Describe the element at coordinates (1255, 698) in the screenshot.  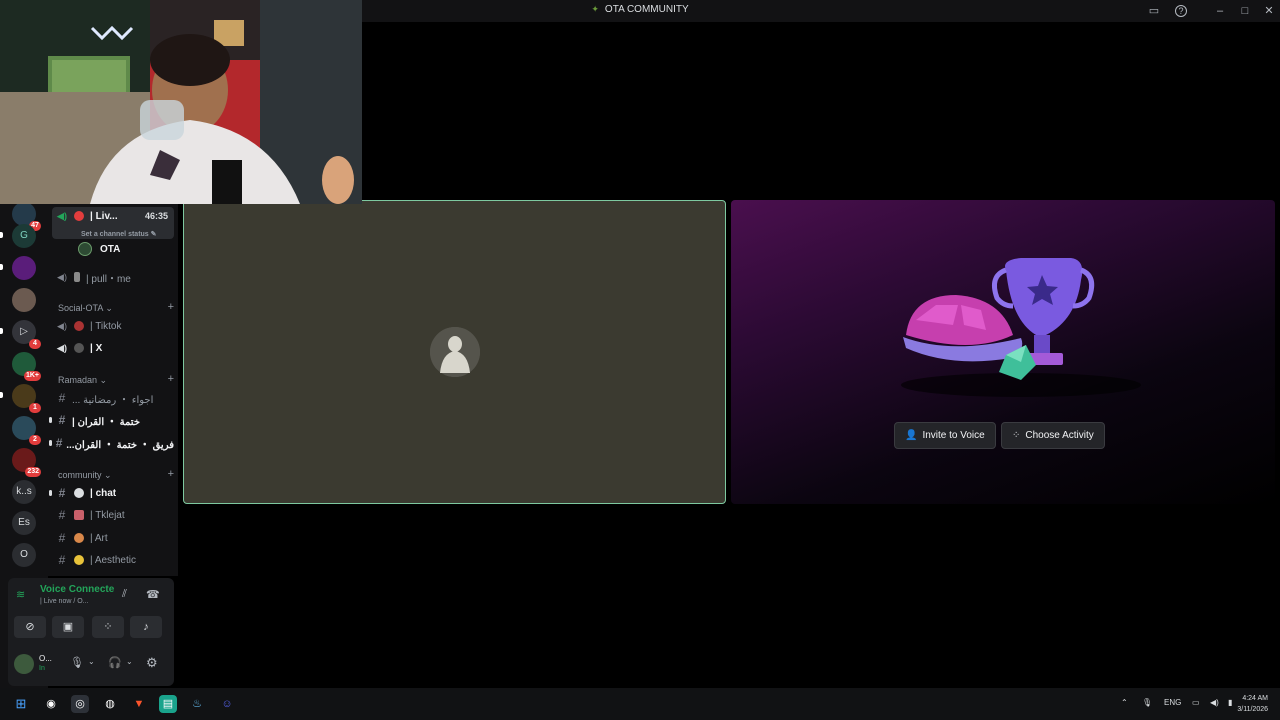
I see `clock-time: 4:24 AM` at that location.